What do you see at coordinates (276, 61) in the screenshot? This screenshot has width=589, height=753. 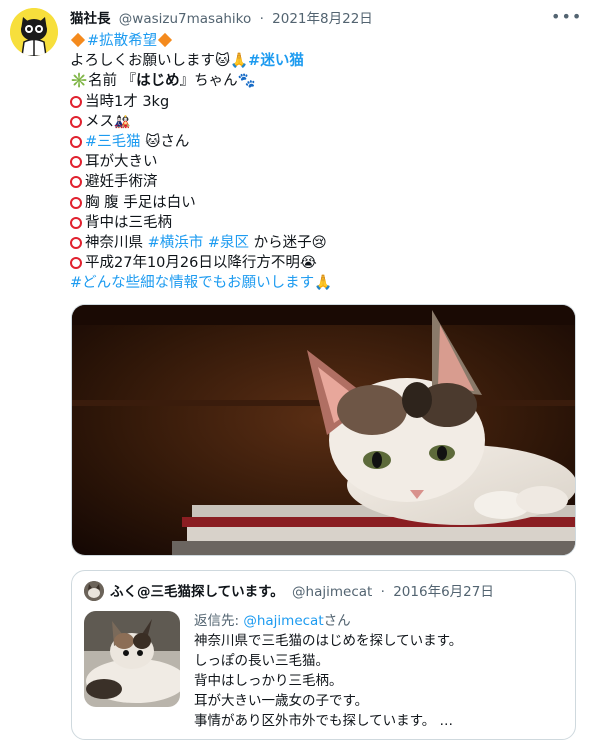 I see `hashtag-link: #迷い猫` at bounding box center [276, 61].